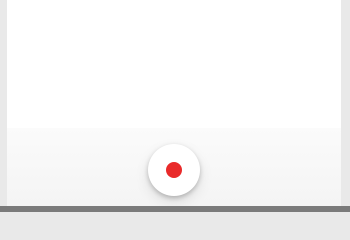  I want to click on record-dot-icon, so click(174, 170).